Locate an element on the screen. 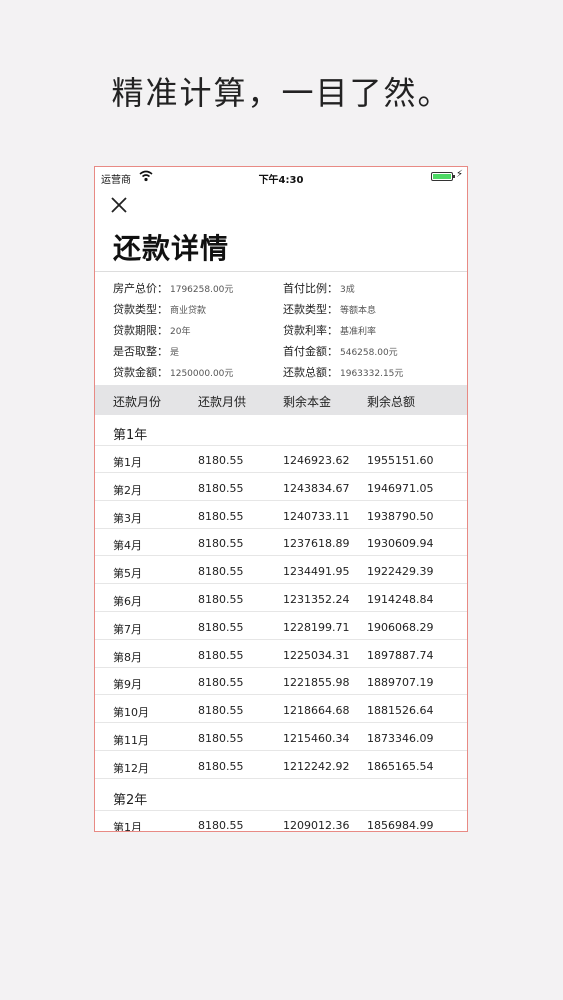 The width and height of the screenshot is (563, 1000). row-total: 1897887.74 is located at coordinates (400, 655).